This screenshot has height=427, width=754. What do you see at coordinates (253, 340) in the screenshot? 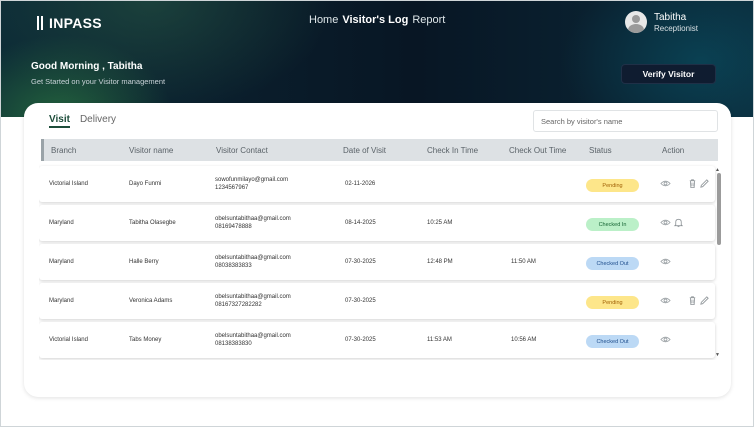
I see `cell-visitor-contact: obelsuntabithaa@gmail.com 08138383830` at bounding box center [253, 340].